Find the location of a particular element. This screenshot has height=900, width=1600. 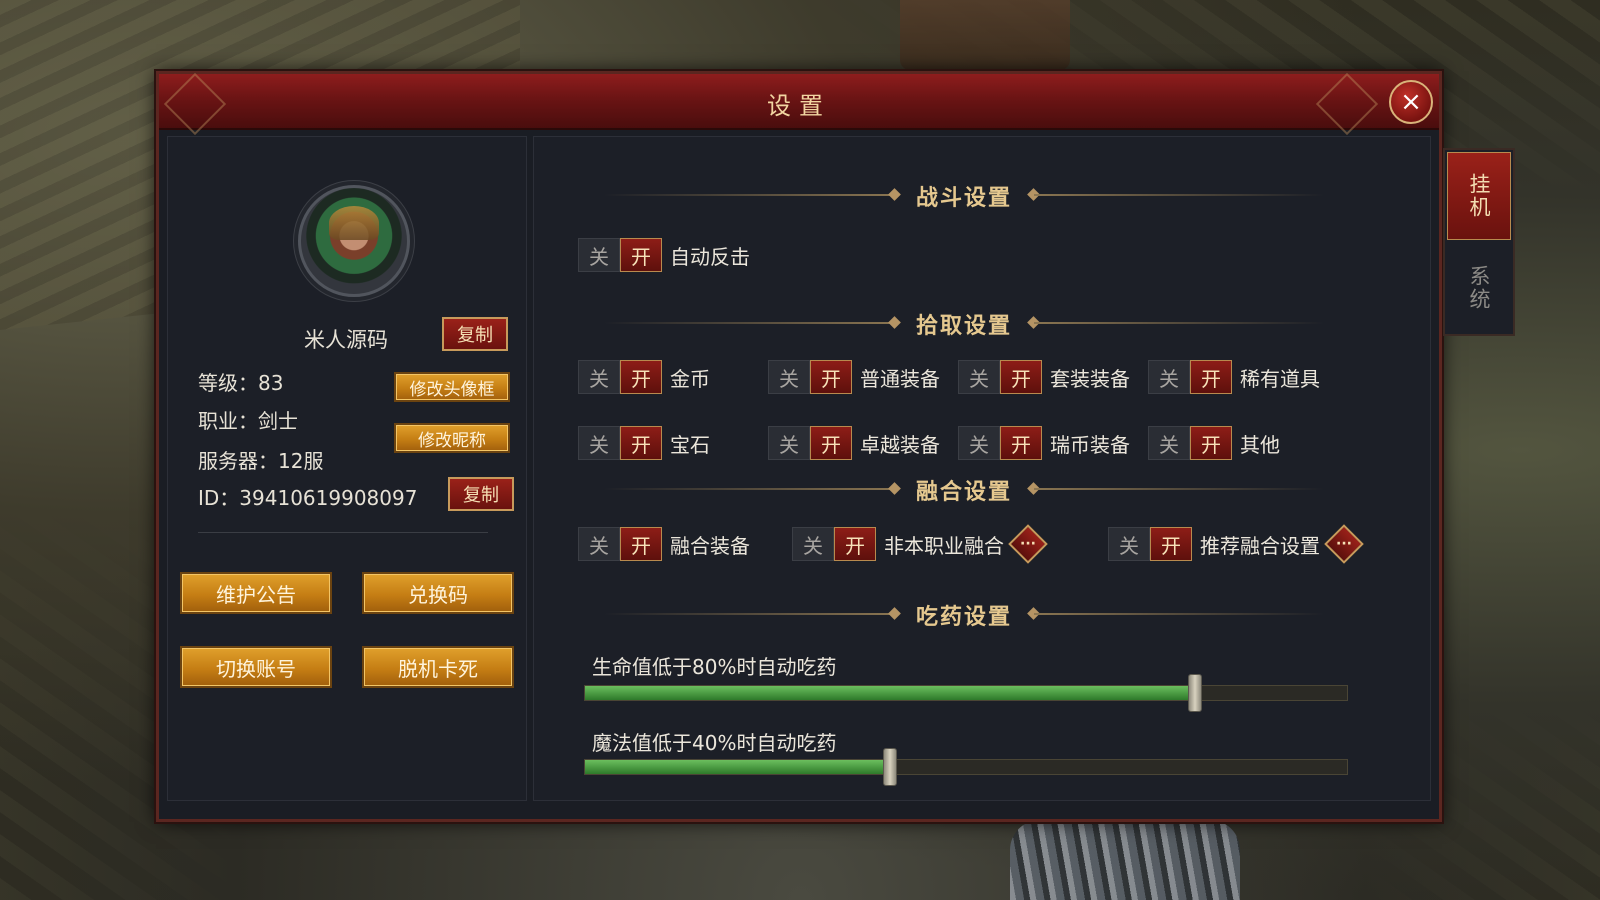

pickup-section-header: 拾取设置 is located at coordinates (964, 323).